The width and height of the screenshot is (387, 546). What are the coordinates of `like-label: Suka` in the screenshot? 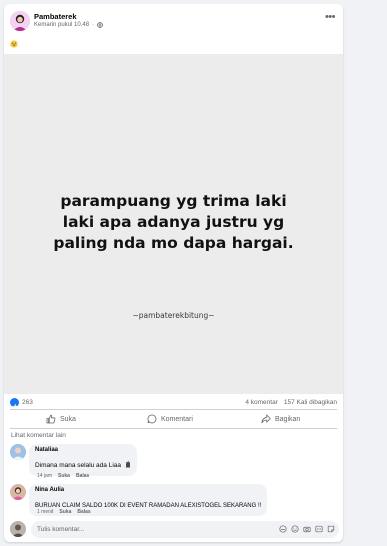 It's located at (68, 419).